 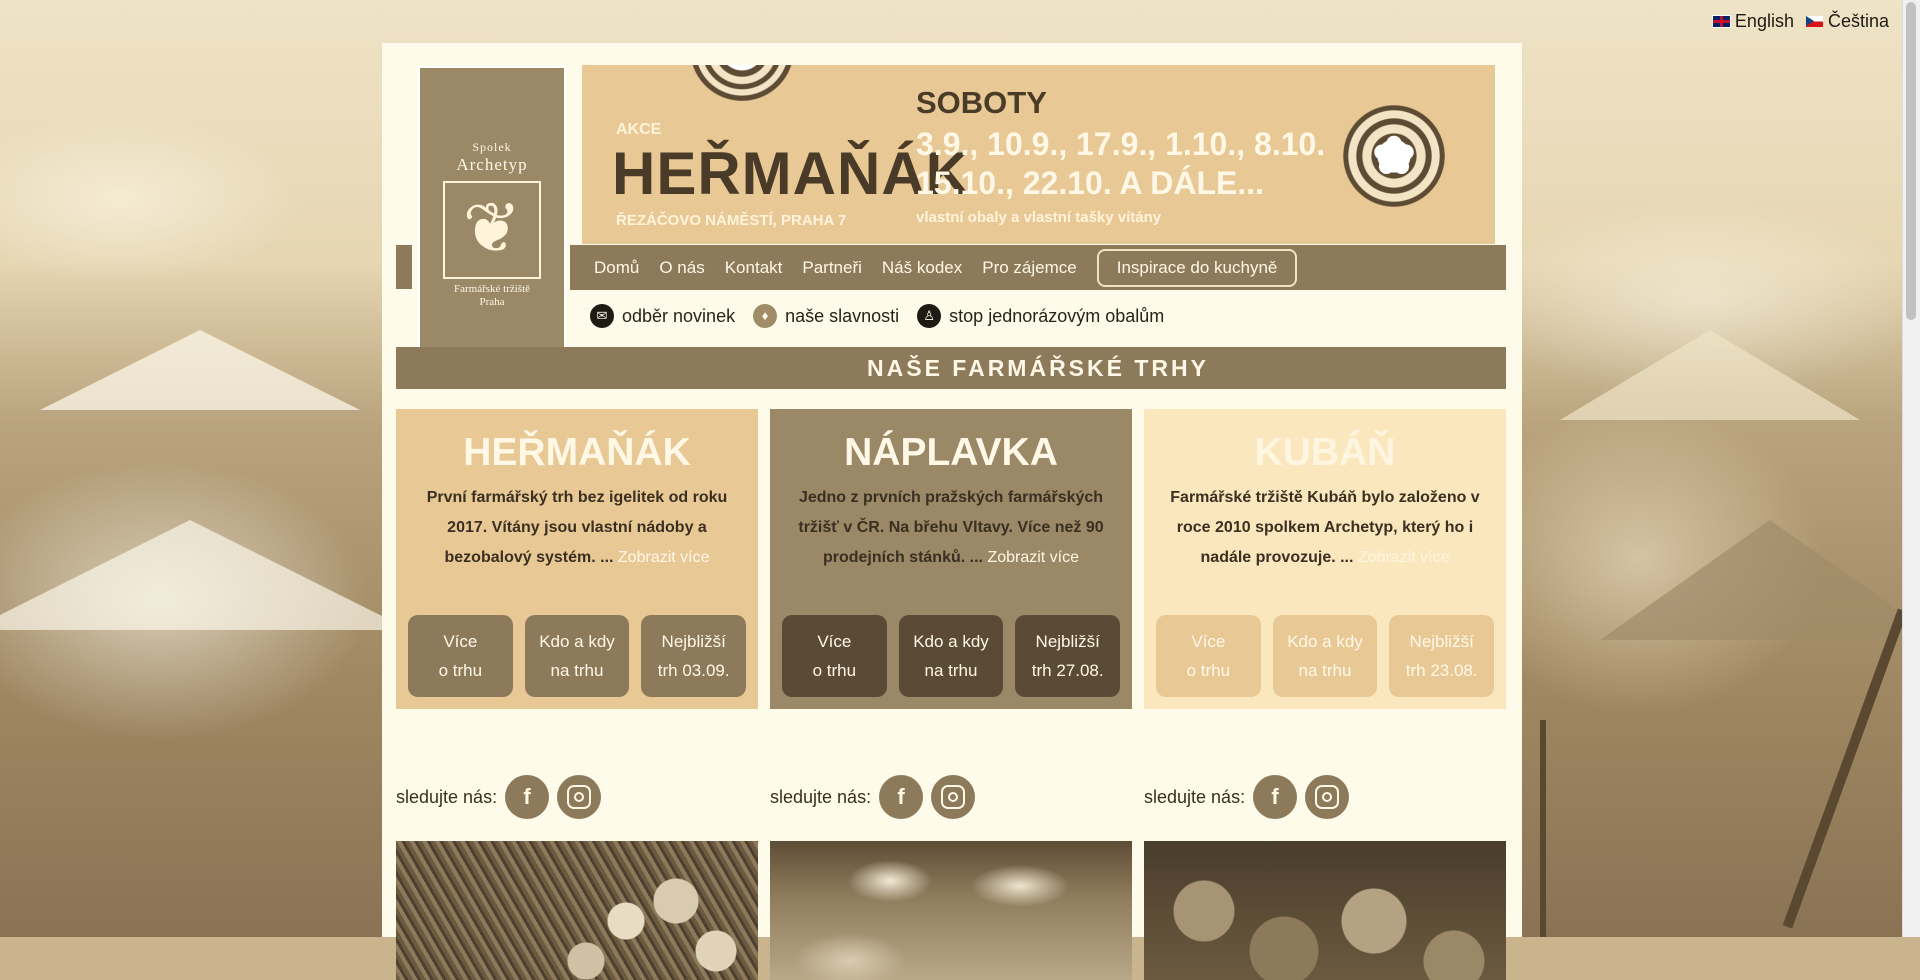 What do you see at coordinates (1814, 21) in the screenshot?
I see `czech-flag-icon` at bounding box center [1814, 21].